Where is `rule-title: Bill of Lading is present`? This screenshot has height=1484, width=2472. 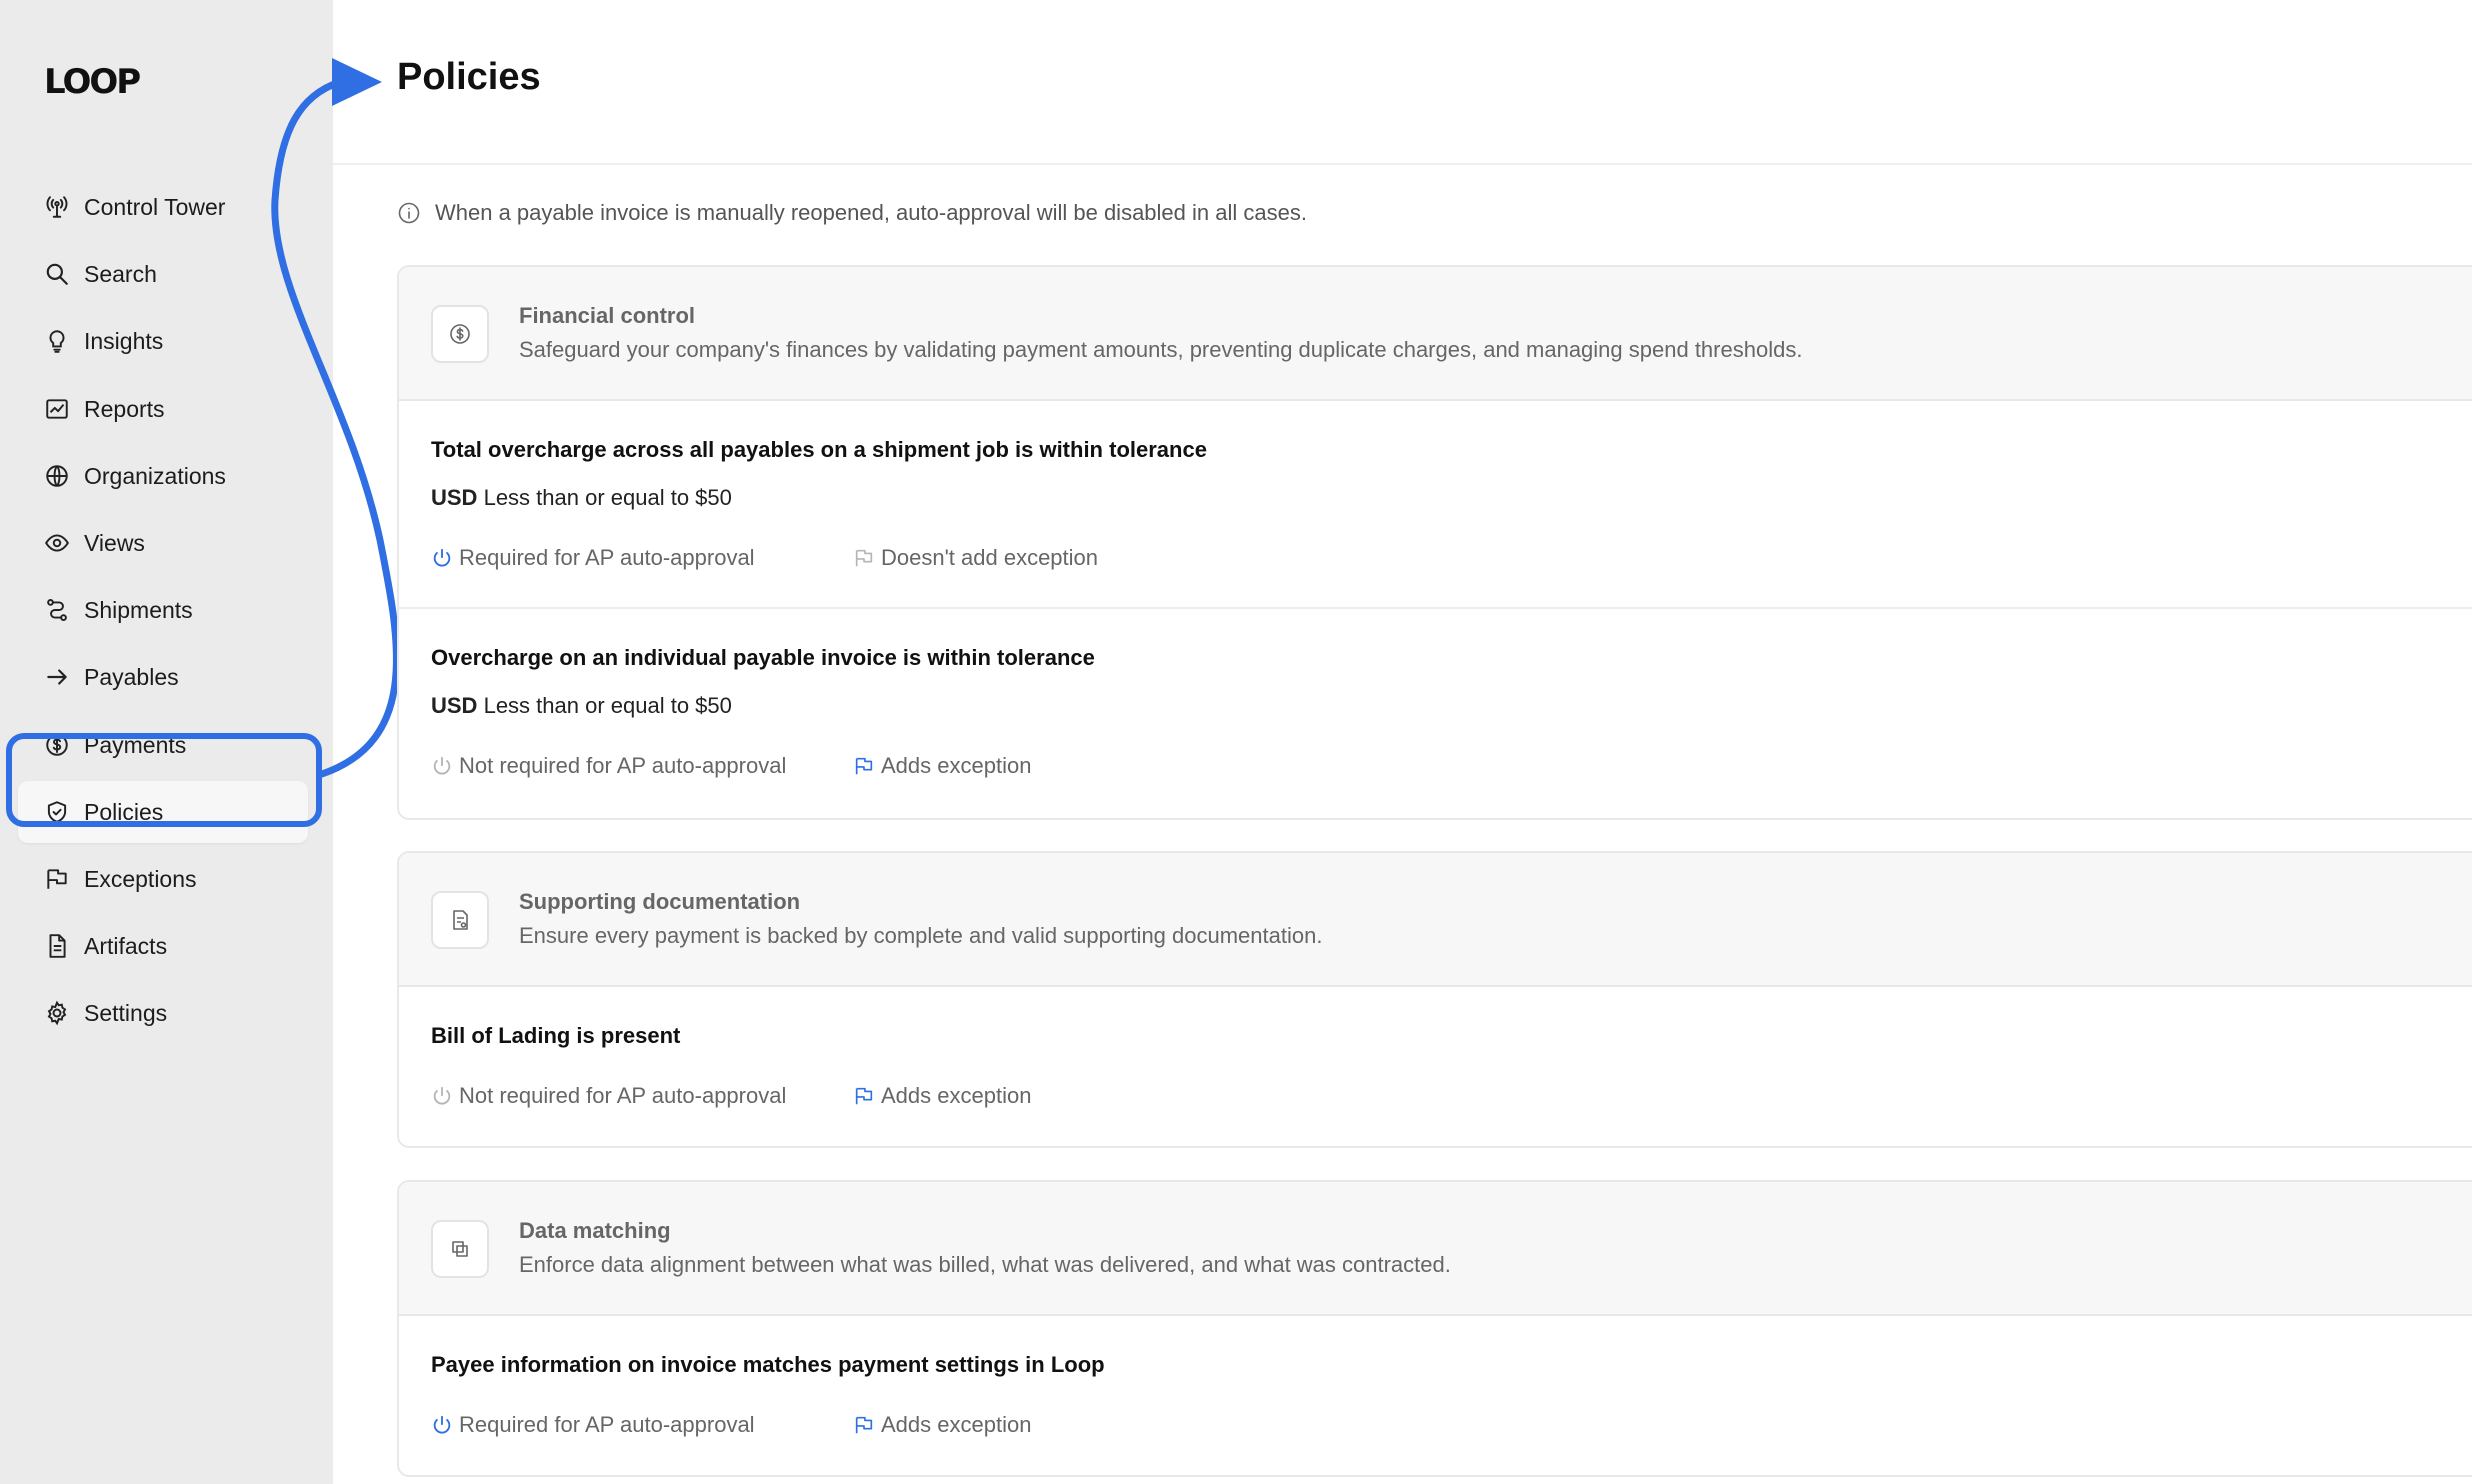
rule-title: Bill of Lading is present is located at coordinates (556, 1035).